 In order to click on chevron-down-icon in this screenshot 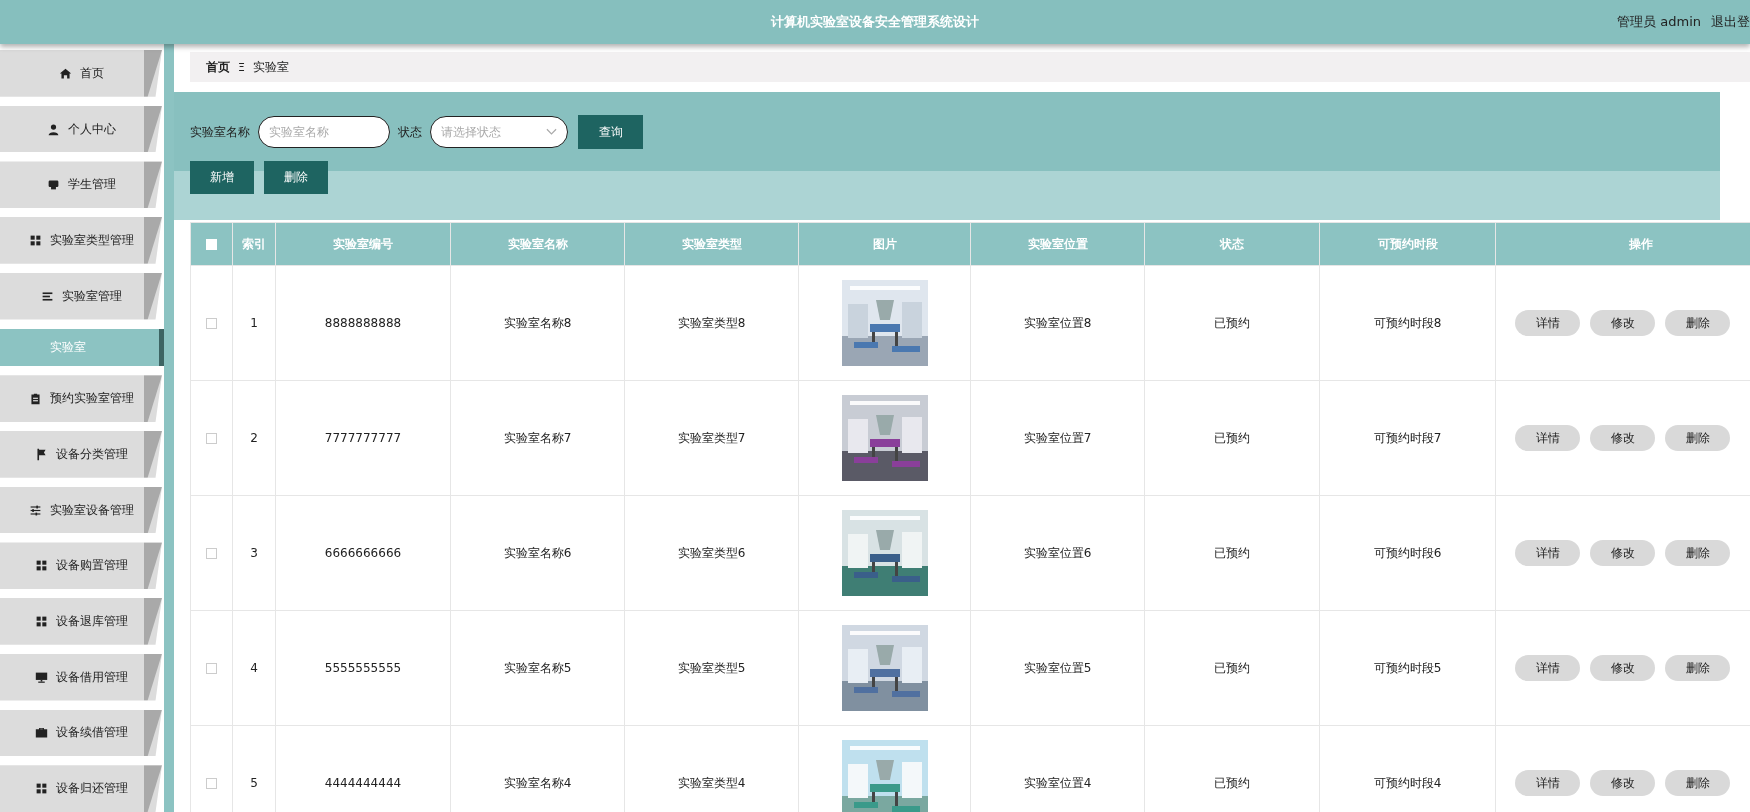, I will do `click(551, 132)`.